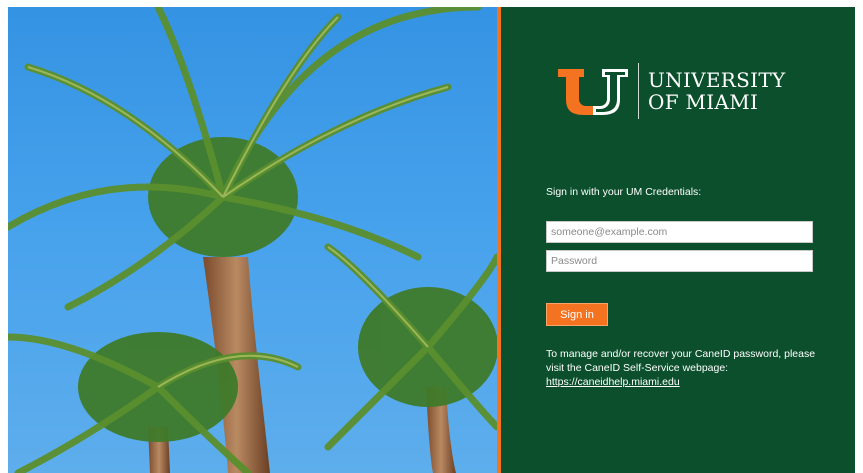 The width and height of the screenshot is (863, 473). I want to click on university-name: UNIVERSITY OF MIAMI, so click(717, 91).